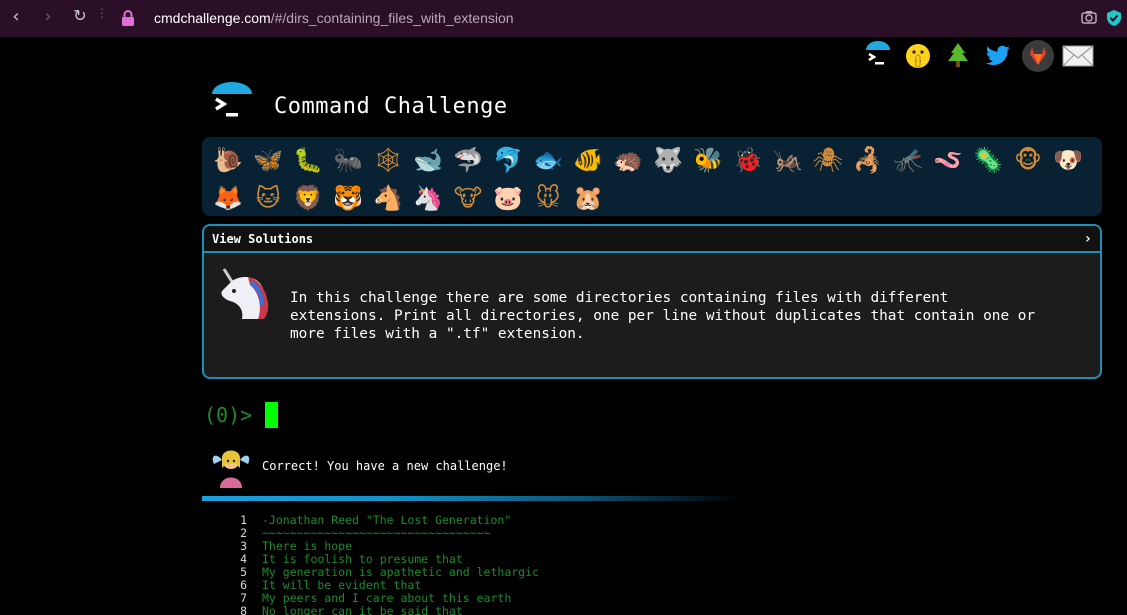 This screenshot has height=615, width=1127. I want to click on challenge-animal-icon: 🐹, so click(588, 198).